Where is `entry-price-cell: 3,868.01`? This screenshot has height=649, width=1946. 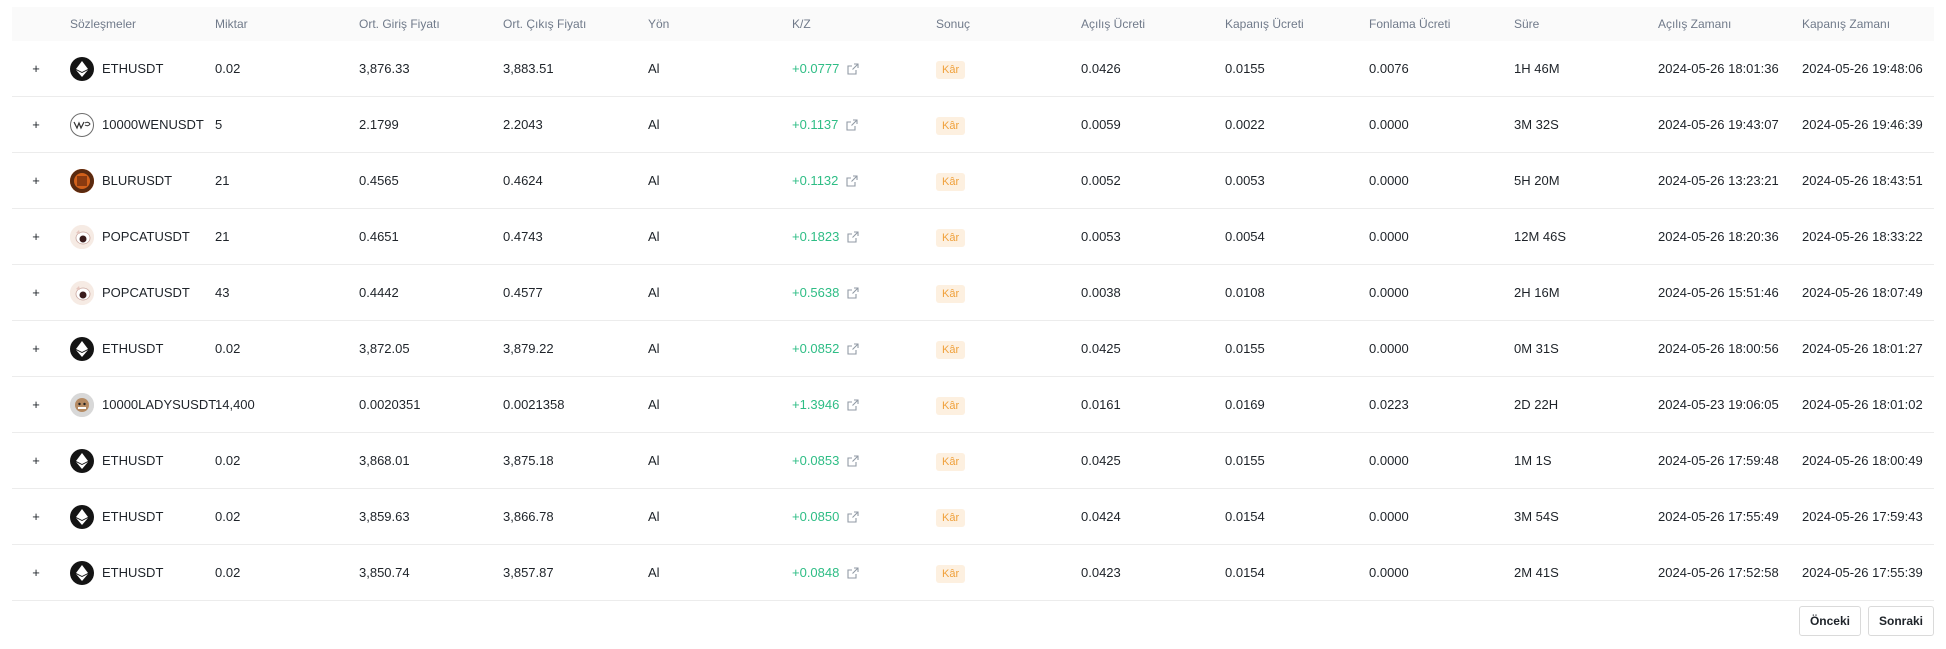
entry-price-cell: 3,868.01 is located at coordinates (384, 460).